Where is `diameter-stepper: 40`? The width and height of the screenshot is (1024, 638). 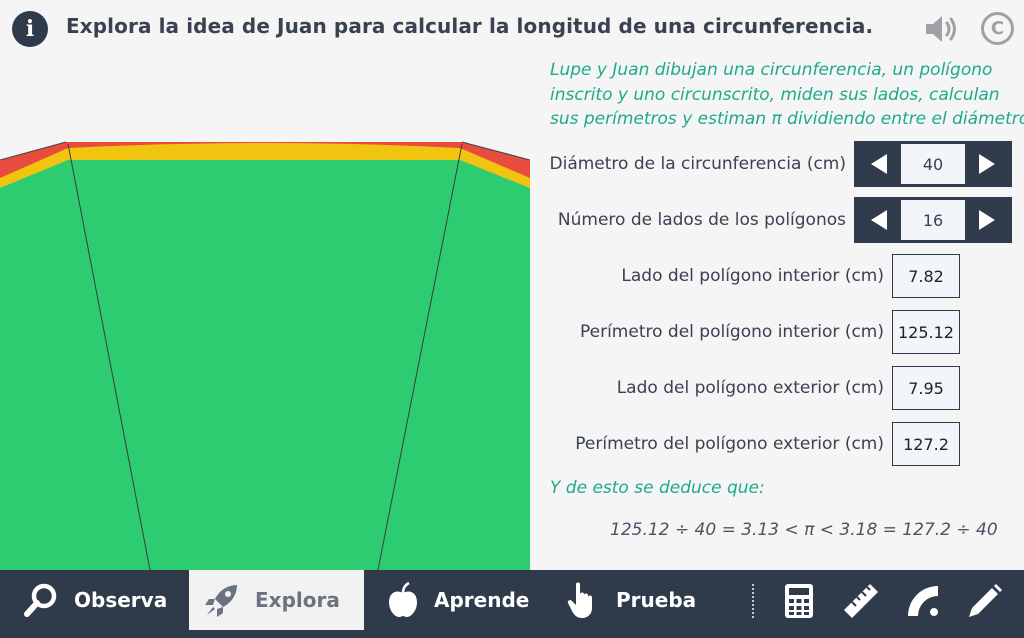 diameter-stepper: 40 is located at coordinates (933, 164).